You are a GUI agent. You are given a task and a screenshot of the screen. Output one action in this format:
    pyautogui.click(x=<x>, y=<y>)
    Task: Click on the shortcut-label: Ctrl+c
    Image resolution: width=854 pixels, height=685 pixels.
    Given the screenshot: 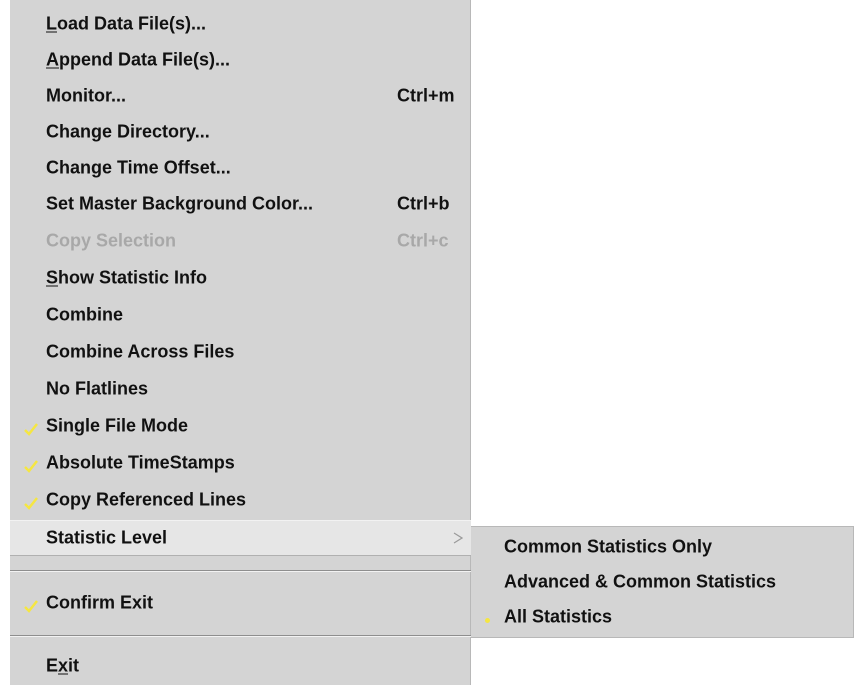 What is the action you would take?
    pyautogui.click(x=423, y=240)
    